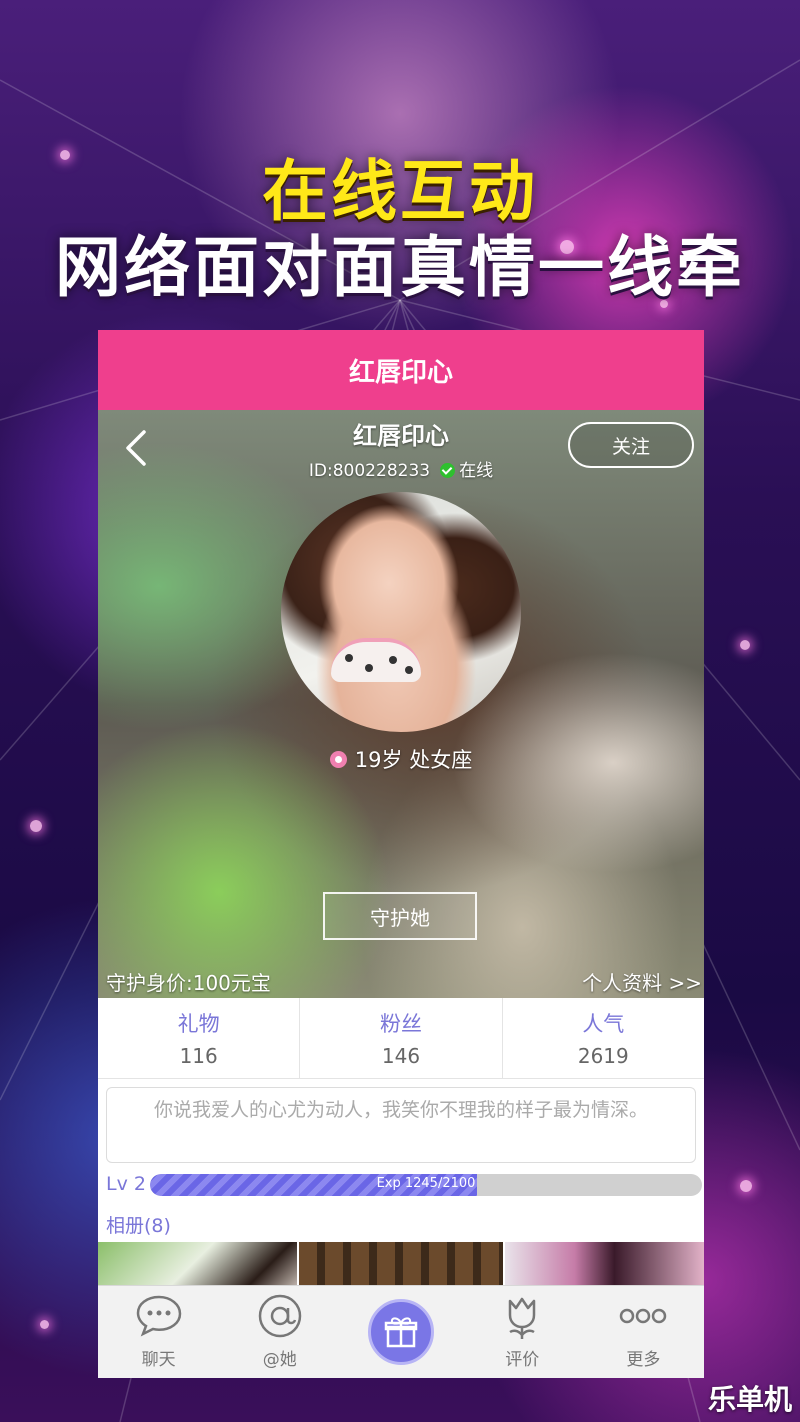 The width and height of the screenshot is (800, 1422). I want to click on promo-subheadline: 网络面对面真情一线牵, so click(400, 267).